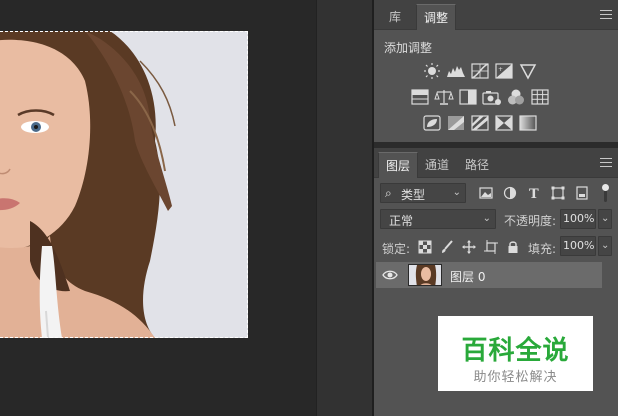  I want to click on svg-text: T, so click(534, 194).